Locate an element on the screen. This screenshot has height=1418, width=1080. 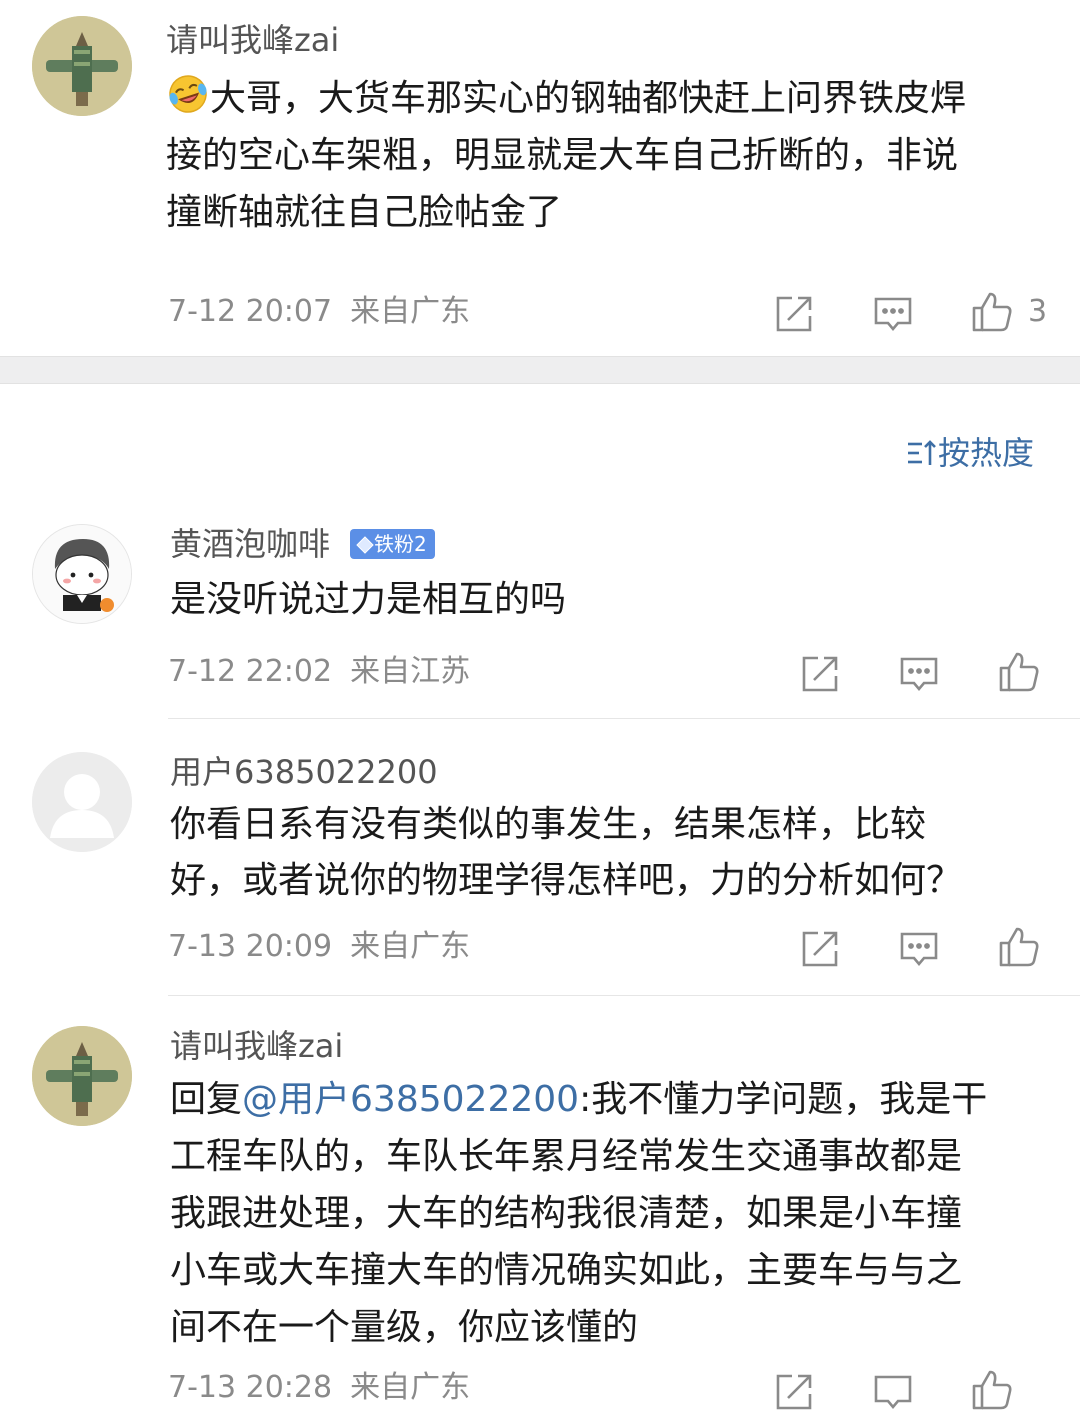
comment-text-line: 撞断轴就往自己脸帖金了 is located at coordinates (364, 212).